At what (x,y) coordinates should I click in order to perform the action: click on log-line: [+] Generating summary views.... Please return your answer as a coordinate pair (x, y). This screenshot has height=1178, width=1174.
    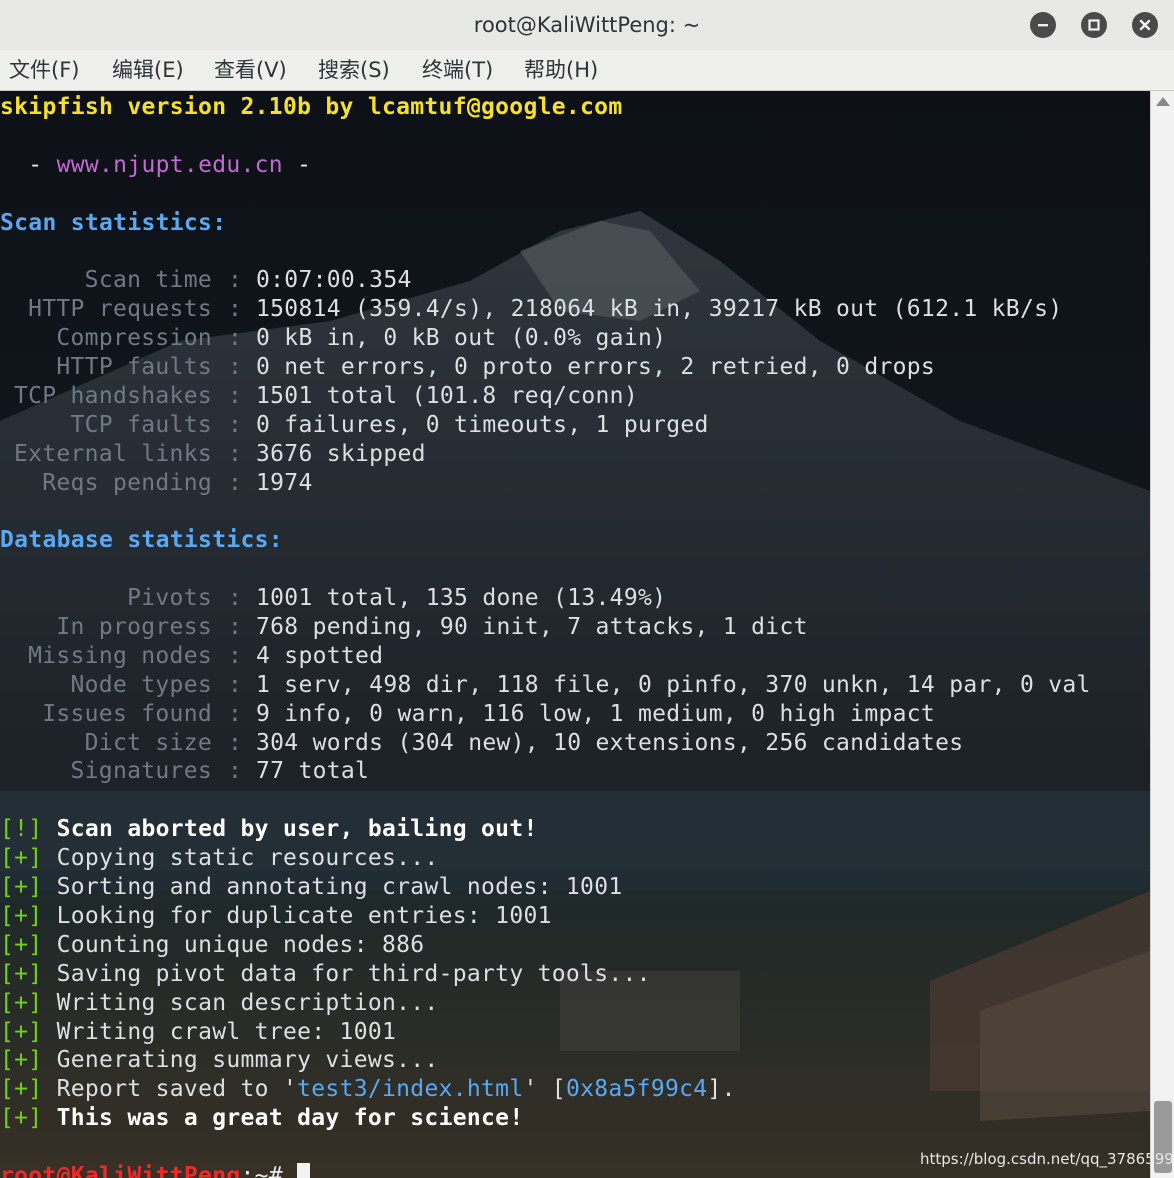
    Looking at the image, I should click on (575, 1060).